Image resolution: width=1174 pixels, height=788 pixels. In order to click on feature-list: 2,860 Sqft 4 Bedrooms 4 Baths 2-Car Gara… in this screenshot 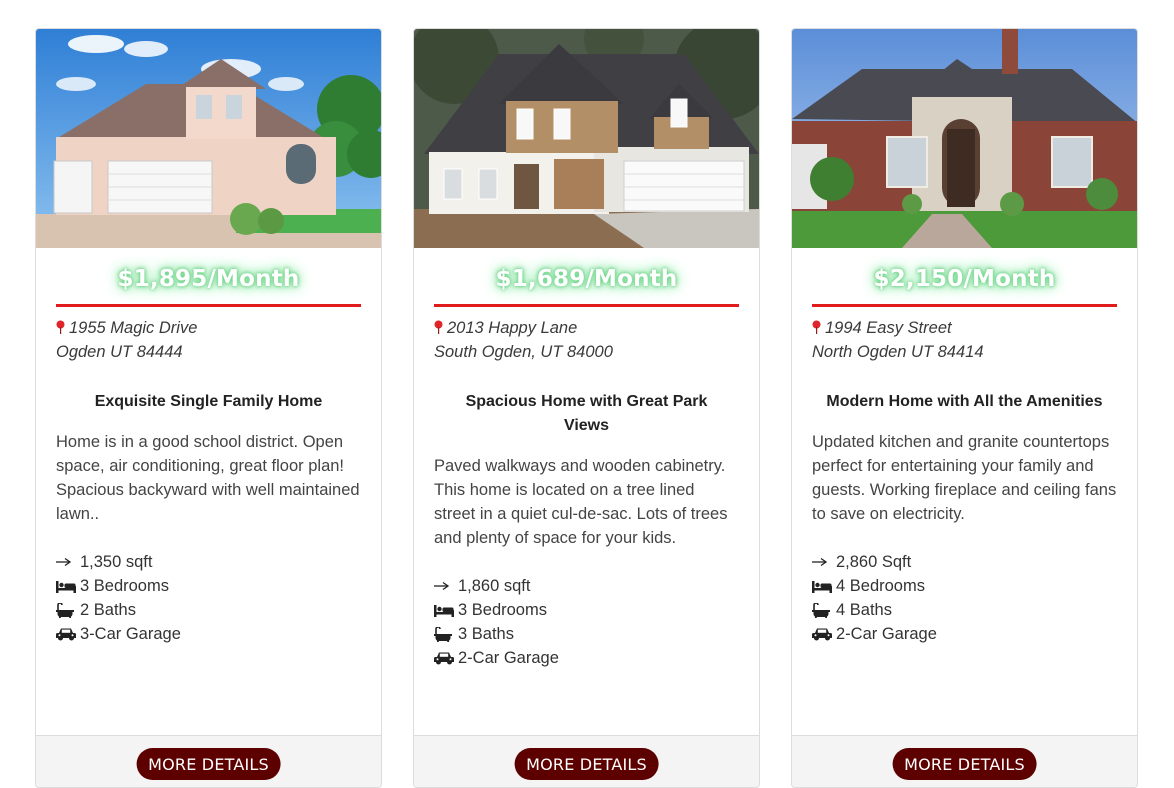, I will do `click(964, 598)`.